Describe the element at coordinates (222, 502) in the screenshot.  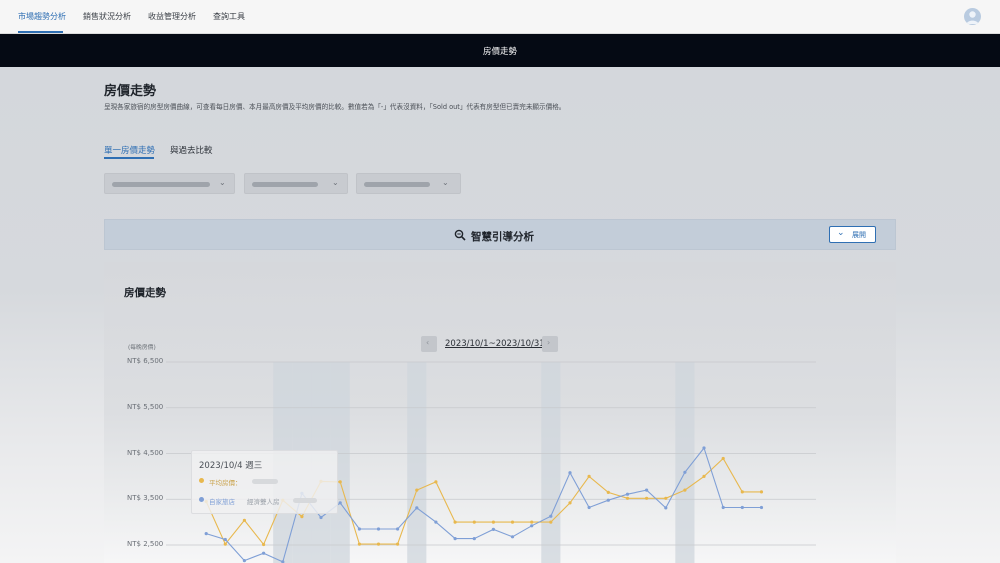
I see `tooltip-own-label: 自家旅店` at that location.